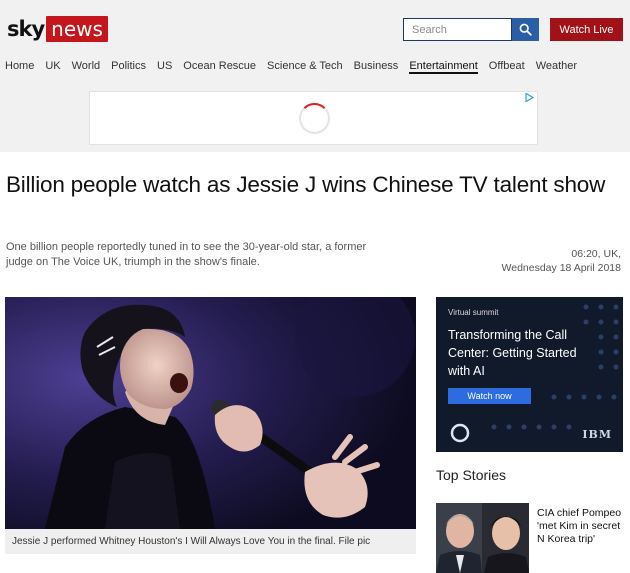 The height and width of the screenshot is (573, 630). Describe the element at coordinates (473, 312) in the screenshot. I see `ad-kicker: Virtual summit` at that location.